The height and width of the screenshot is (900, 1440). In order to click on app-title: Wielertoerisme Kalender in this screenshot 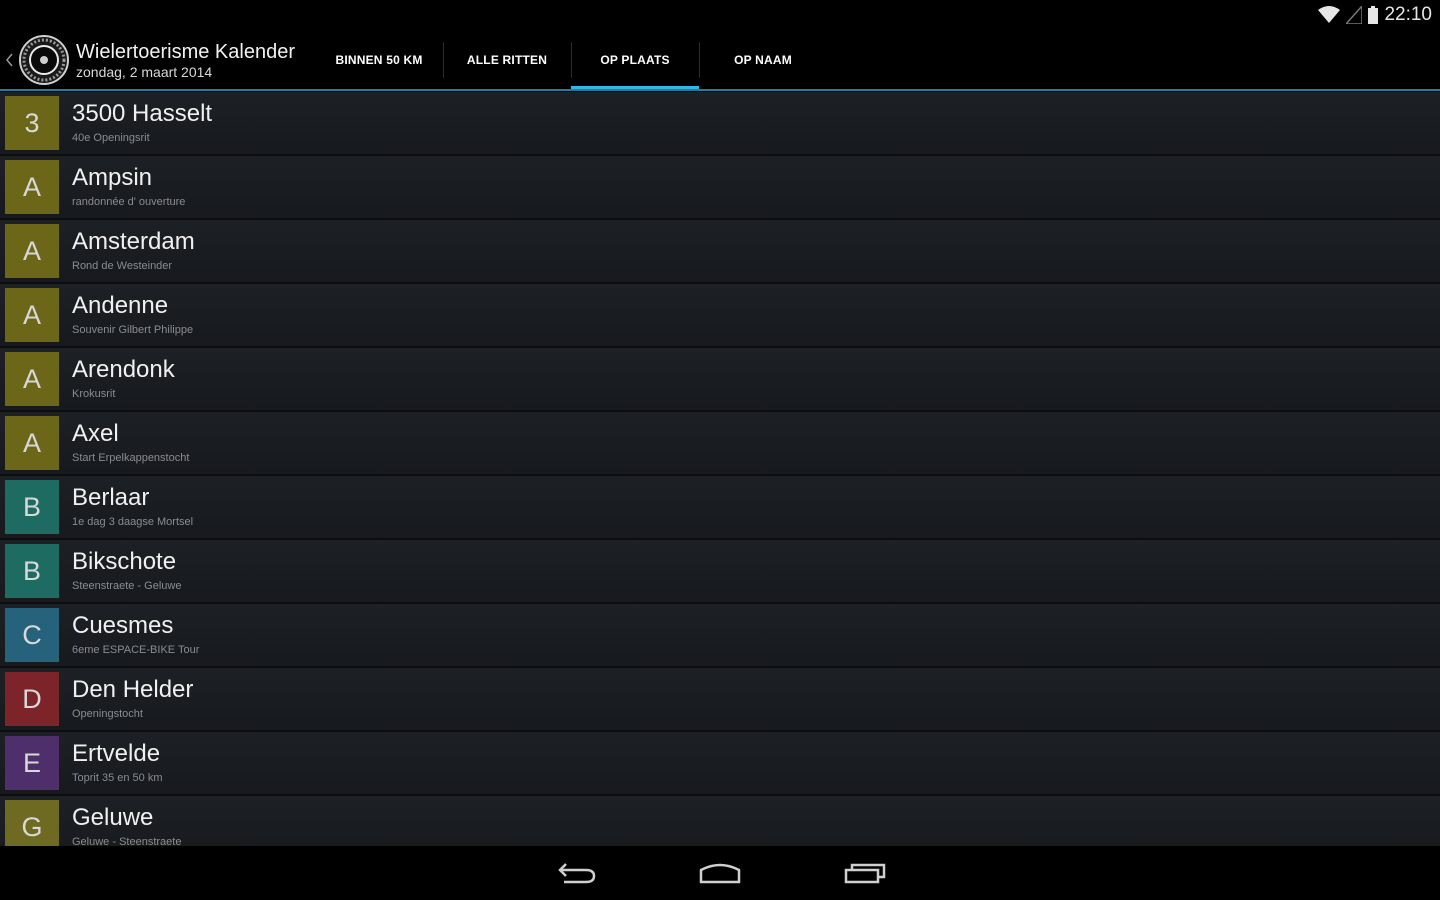, I will do `click(185, 51)`.